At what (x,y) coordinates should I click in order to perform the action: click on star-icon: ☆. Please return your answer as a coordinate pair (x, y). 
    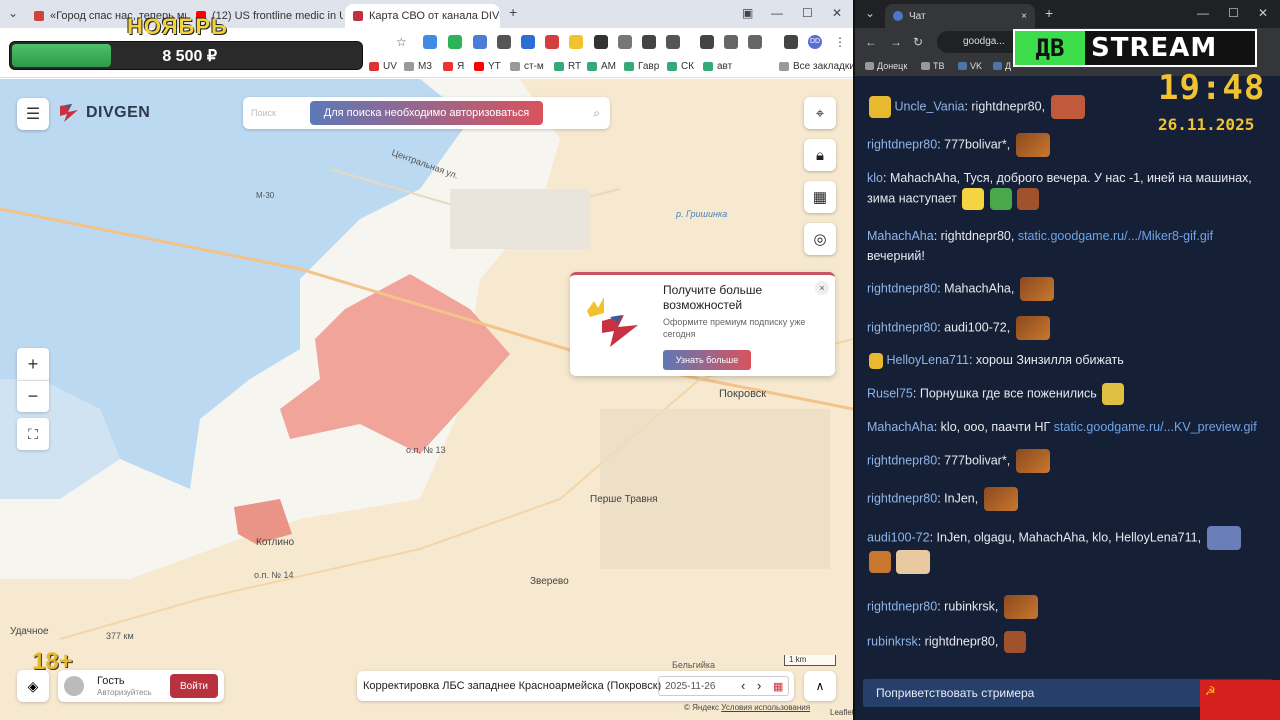
    Looking at the image, I should click on (401, 42).